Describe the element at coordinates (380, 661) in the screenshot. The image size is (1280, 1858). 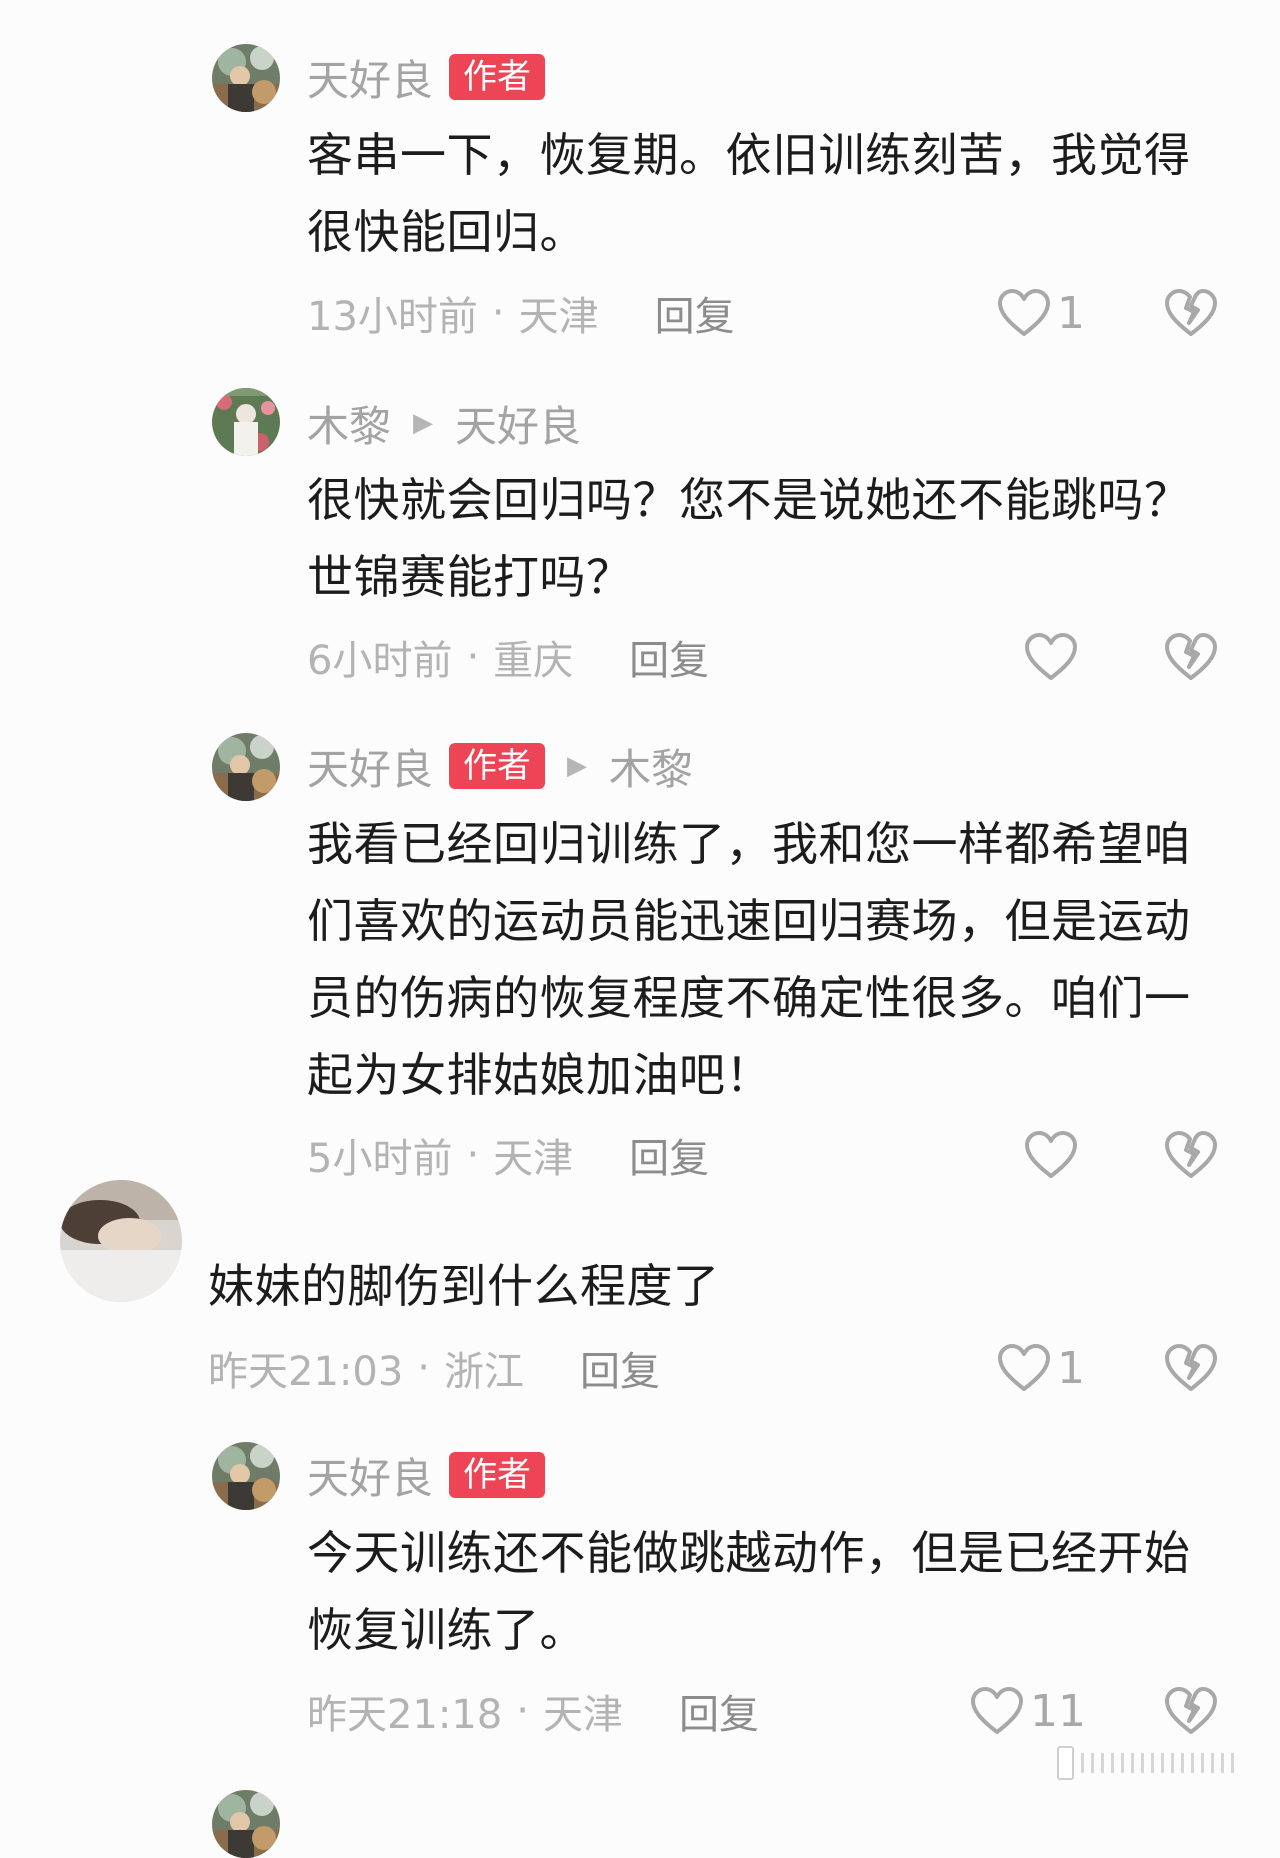
I see `comment-time: 6小时前` at that location.